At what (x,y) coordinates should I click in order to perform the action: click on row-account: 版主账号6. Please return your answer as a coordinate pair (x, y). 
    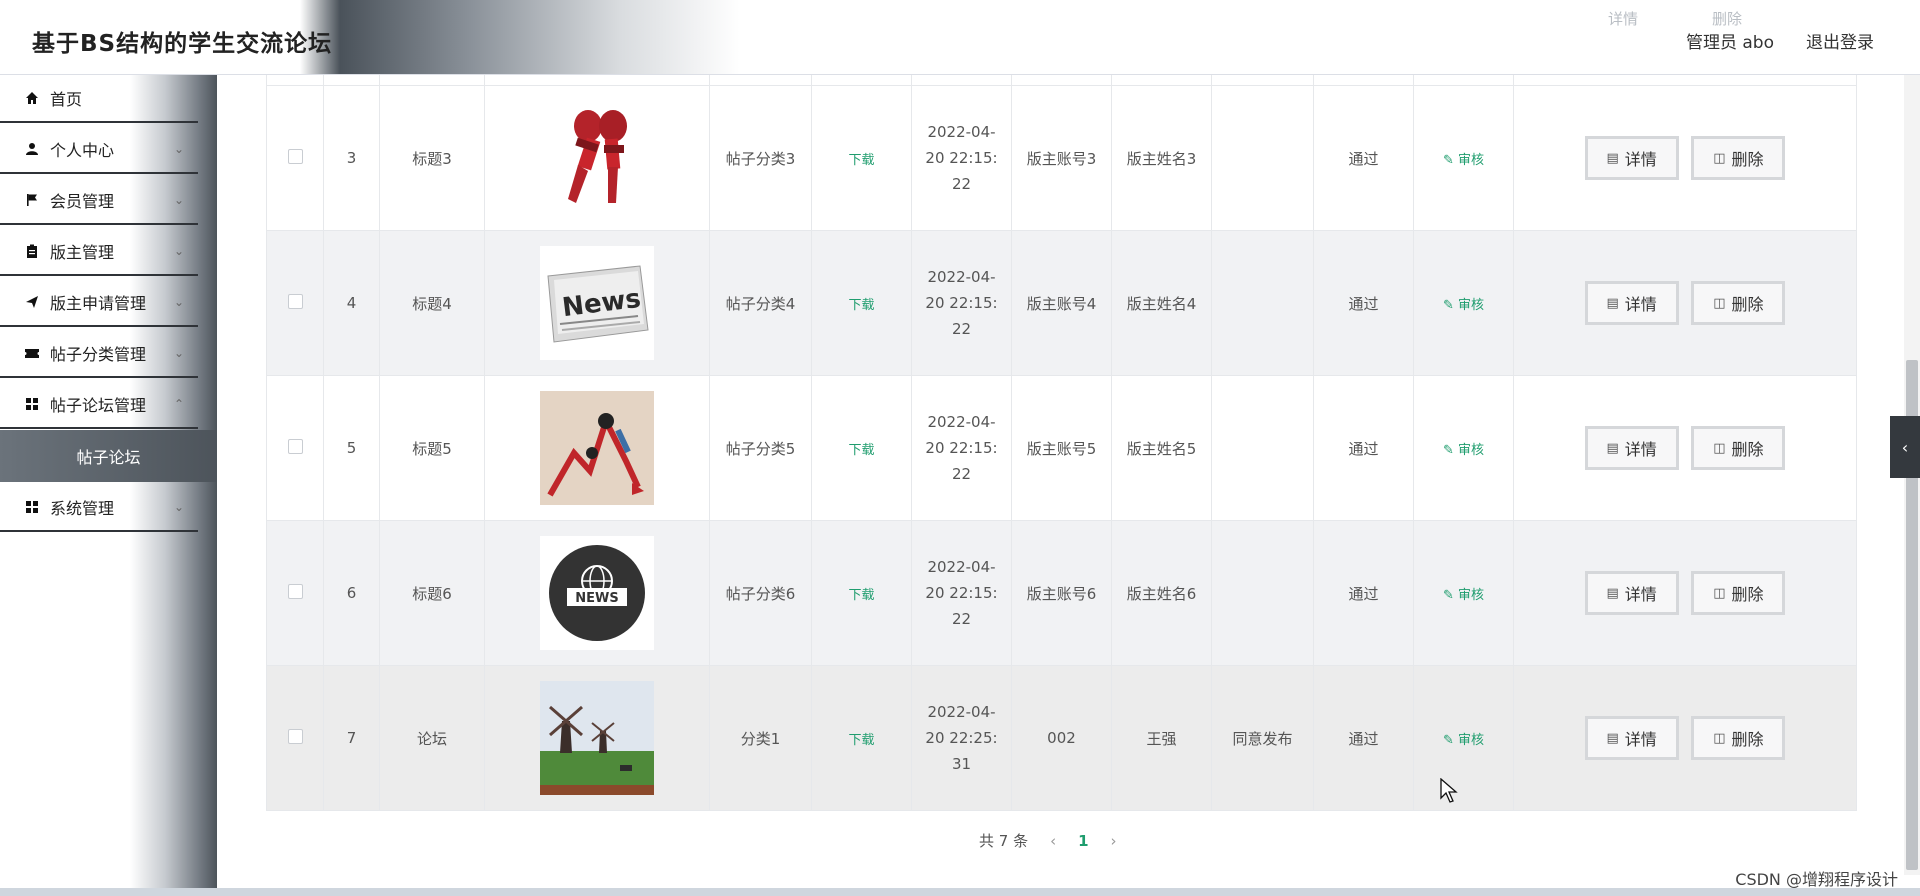
    Looking at the image, I should click on (1061, 593).